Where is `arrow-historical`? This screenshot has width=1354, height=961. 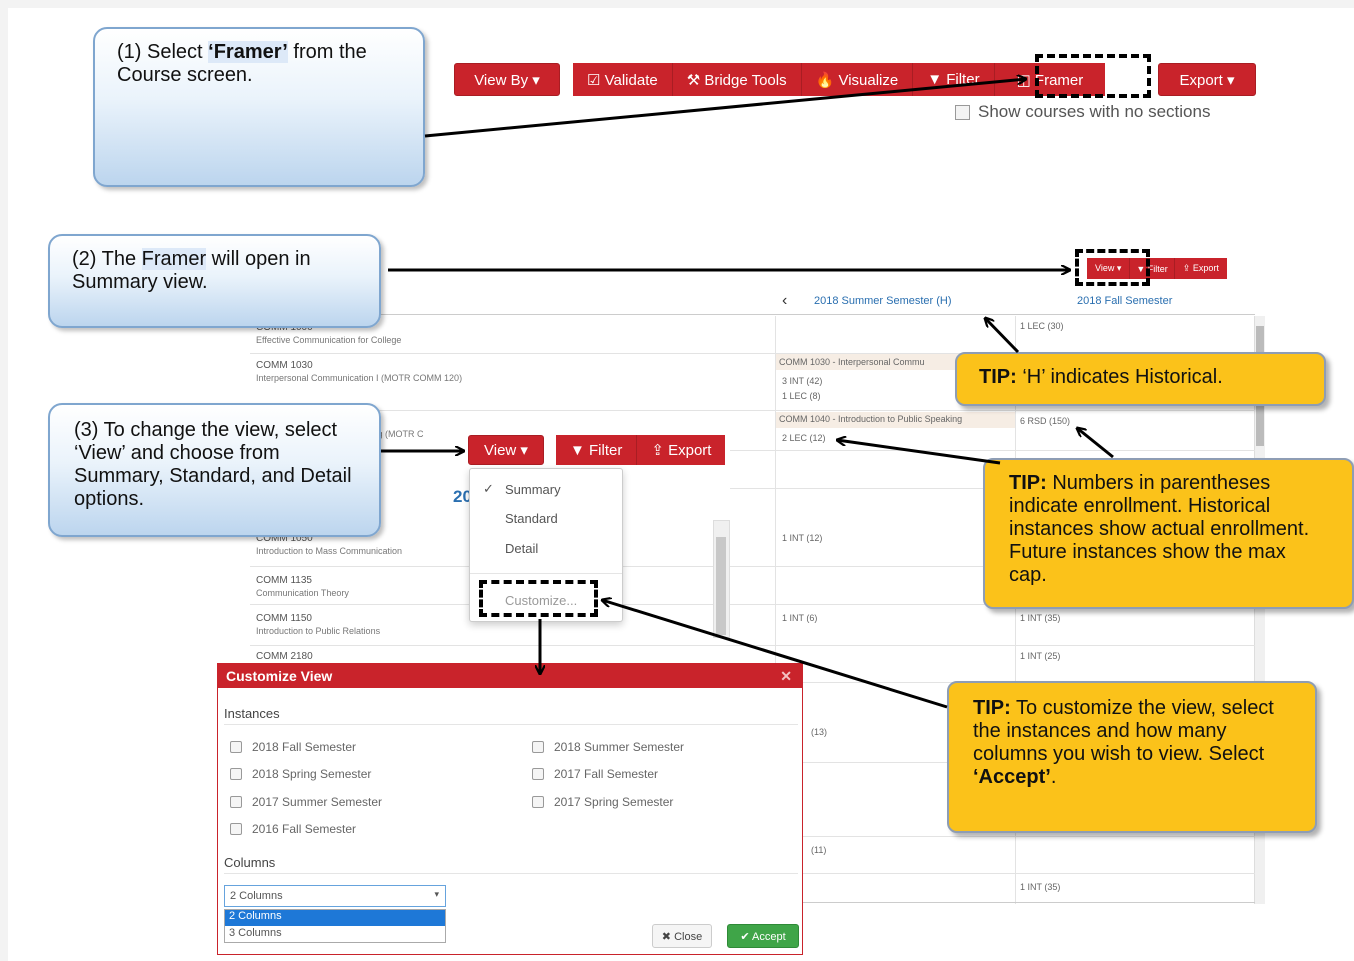 arrow-historical is located at coordinates (1002, 336).